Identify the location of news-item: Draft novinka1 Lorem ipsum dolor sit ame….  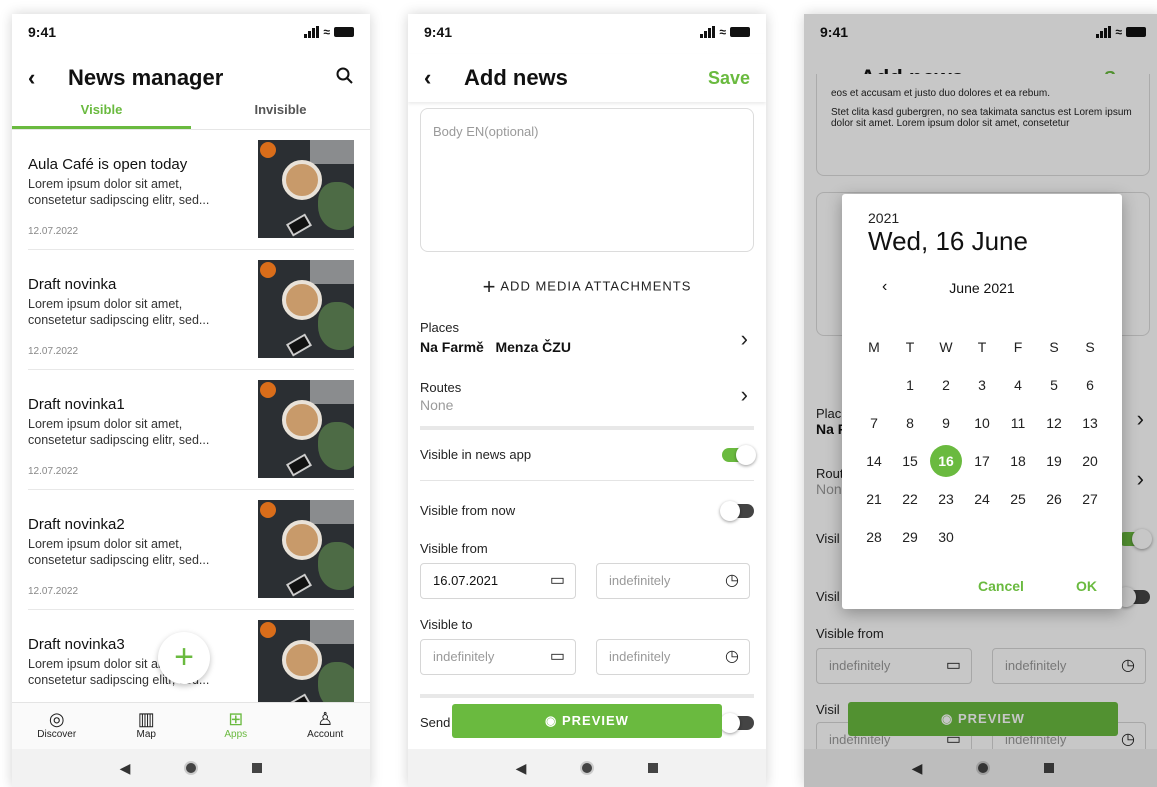
(191, 430).